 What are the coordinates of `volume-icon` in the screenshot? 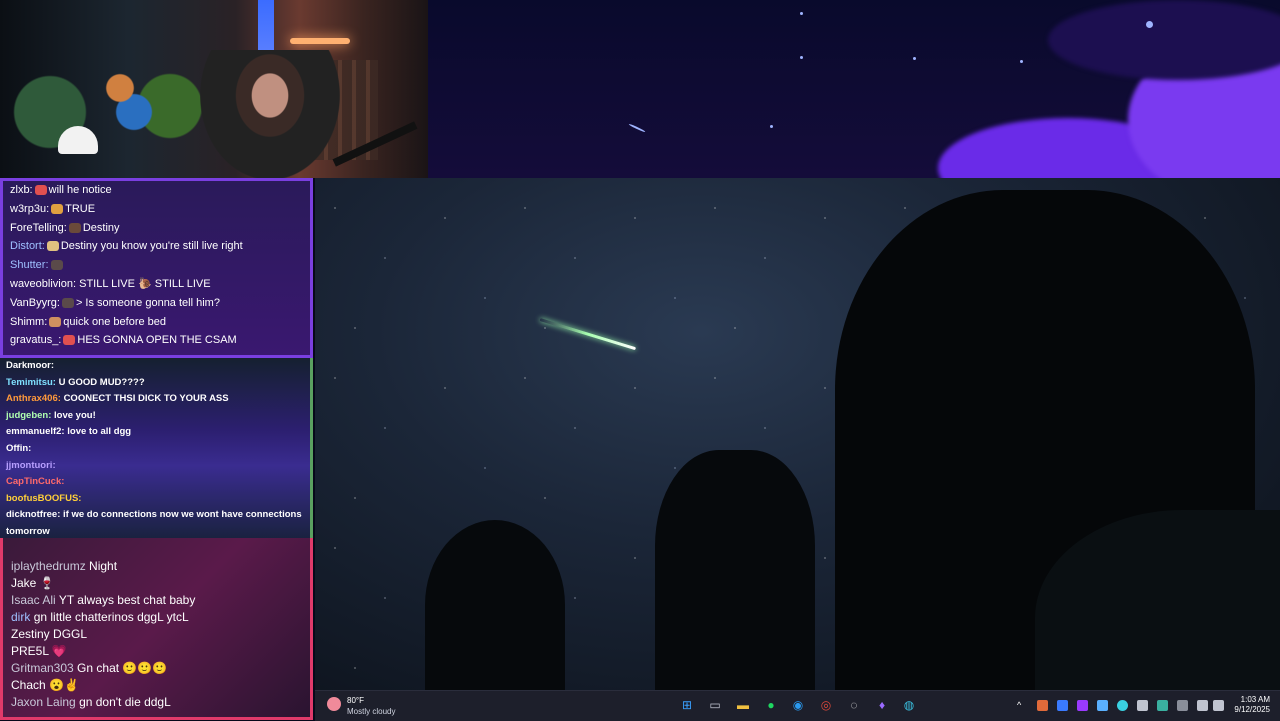 It's located at (1218, 705).